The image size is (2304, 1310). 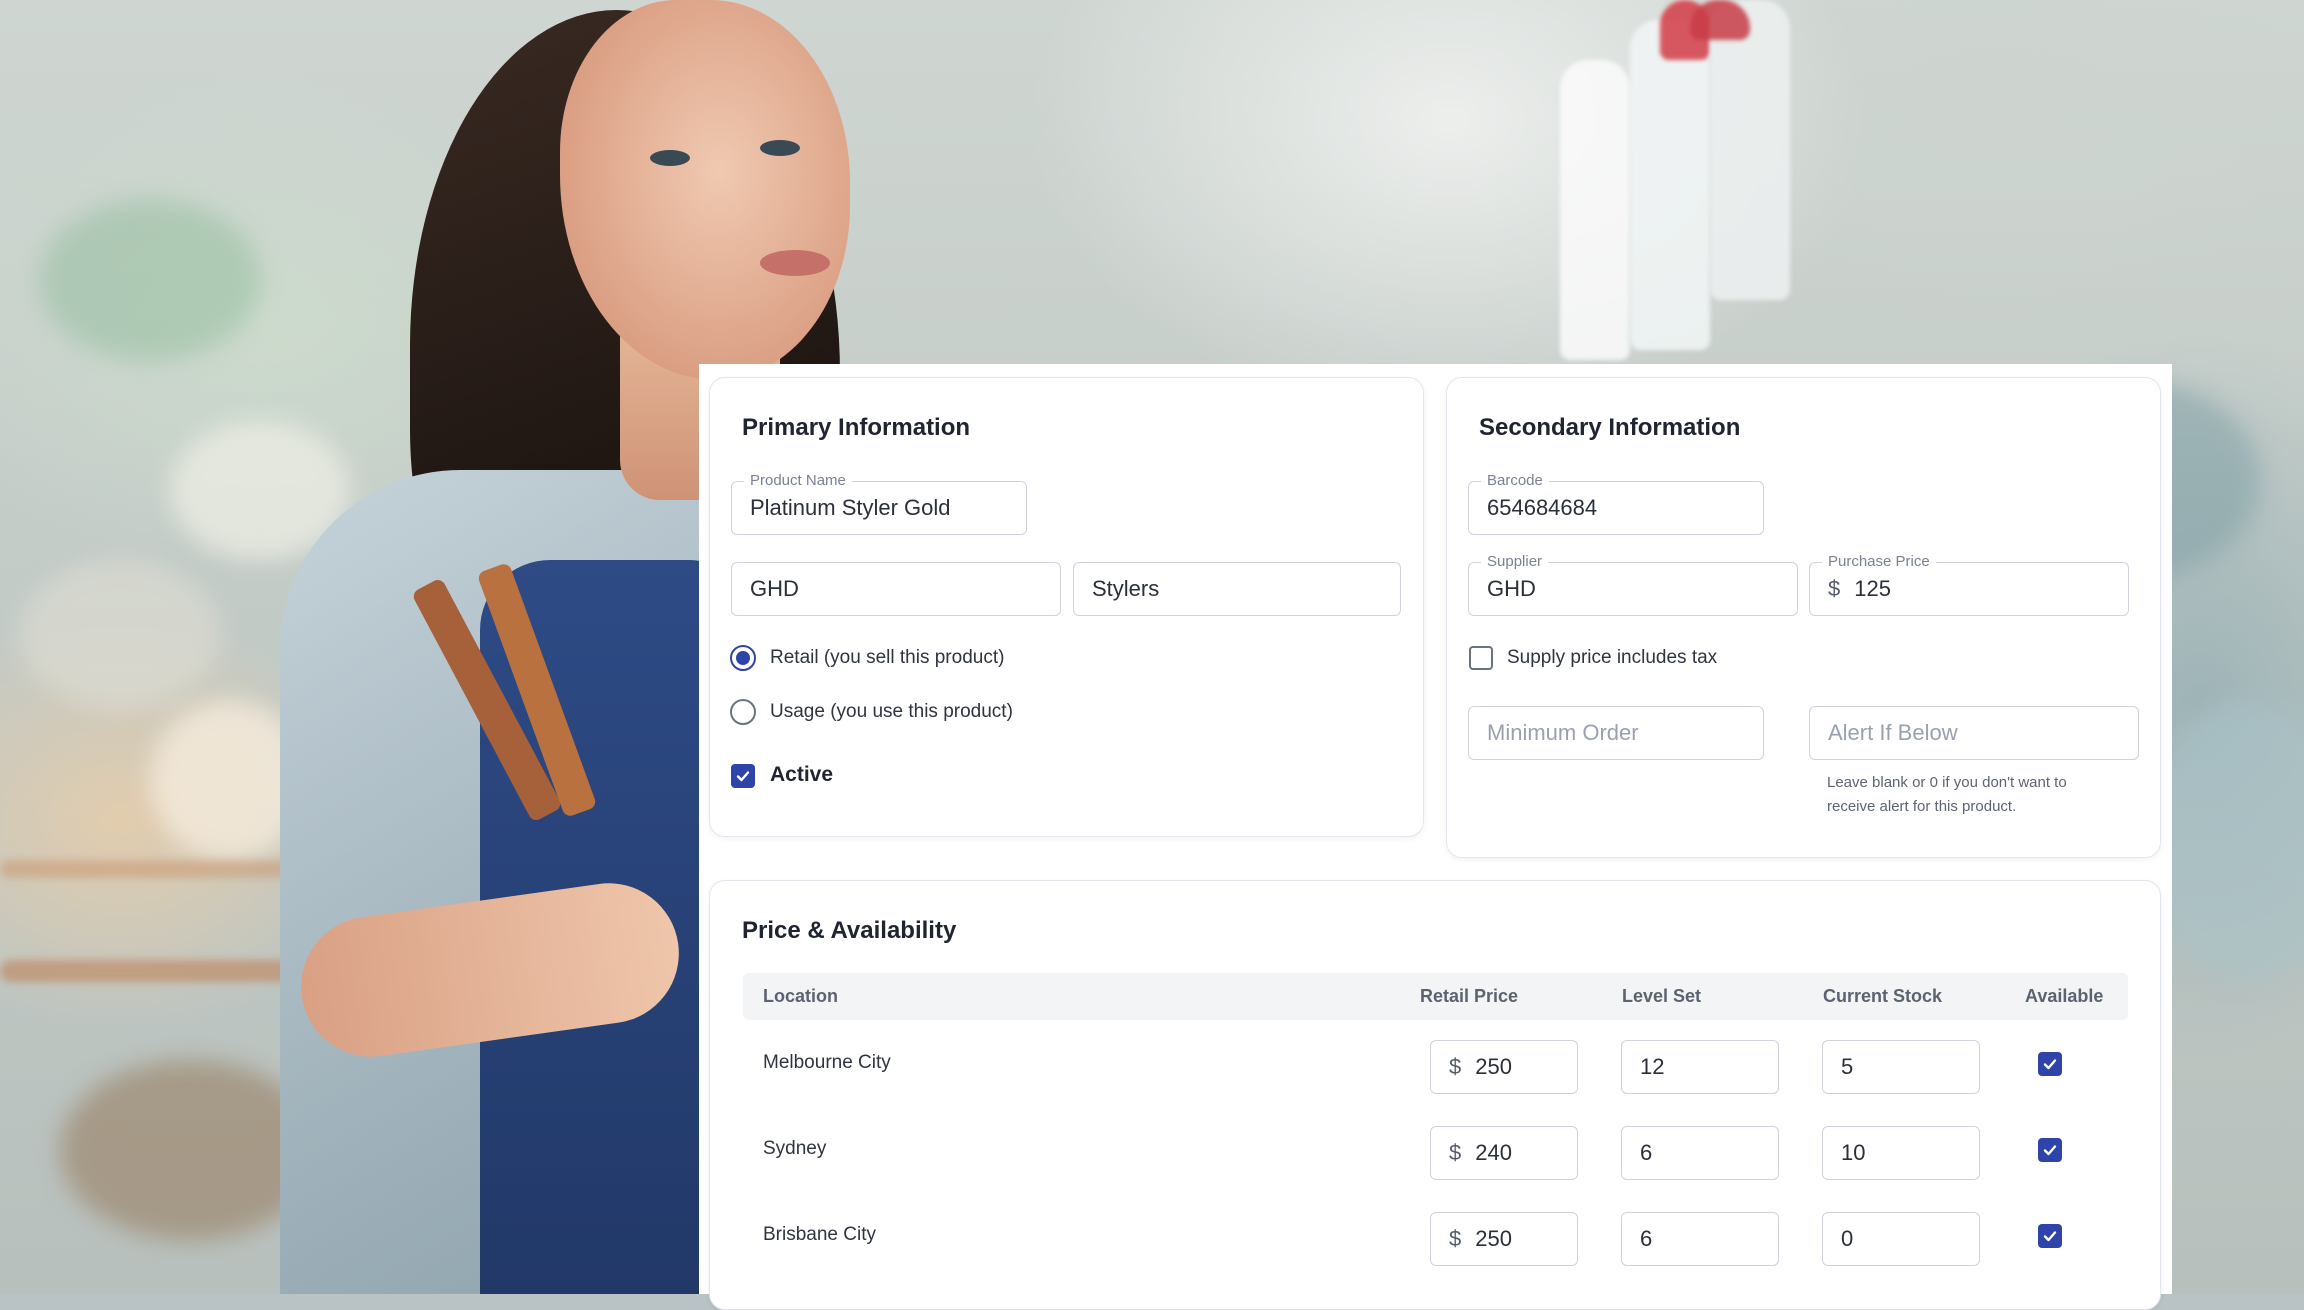 What do you see at coordinates (1511, 588) in the screenshot?
I see `supplier-value: GHD` at bounding box center [1511, 588].